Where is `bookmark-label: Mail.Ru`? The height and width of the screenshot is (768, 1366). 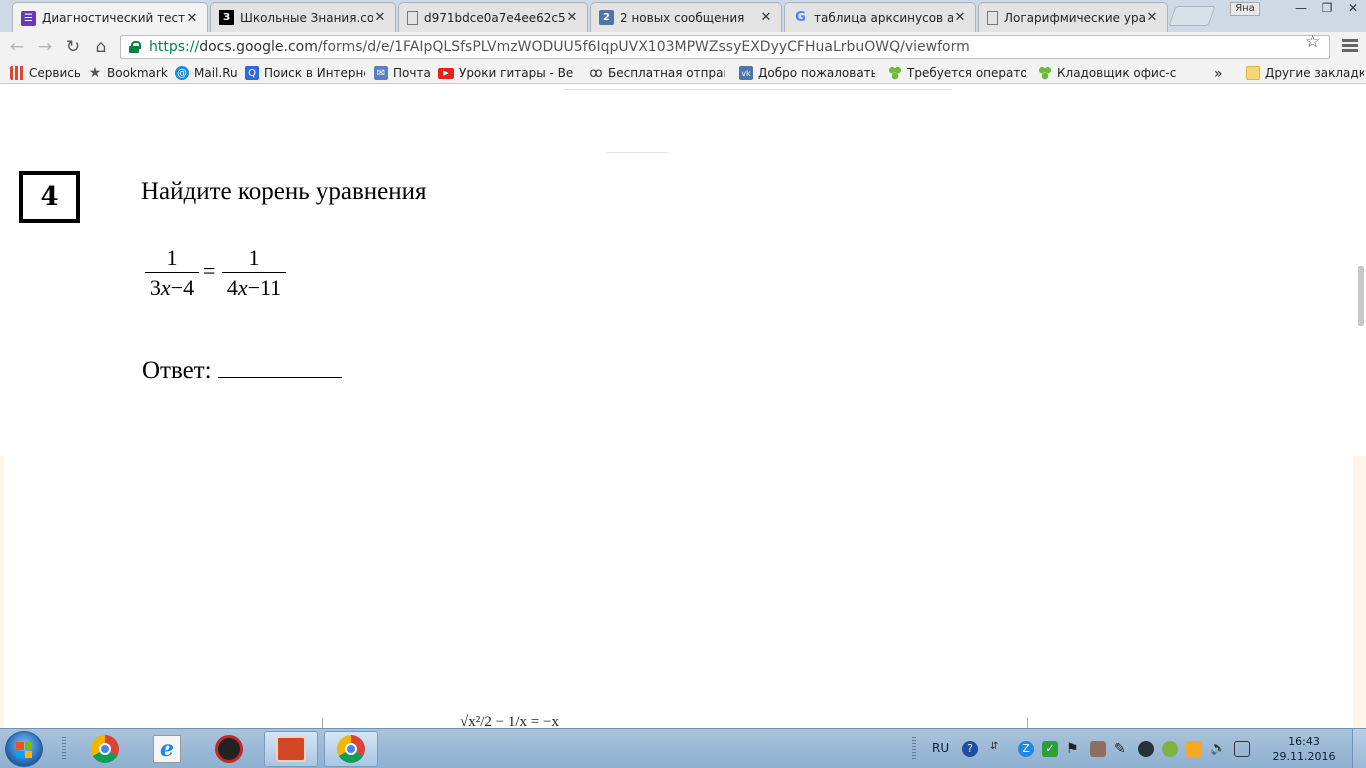 bookmark-label: Mail.Ru is located at coordinates (215, 73).